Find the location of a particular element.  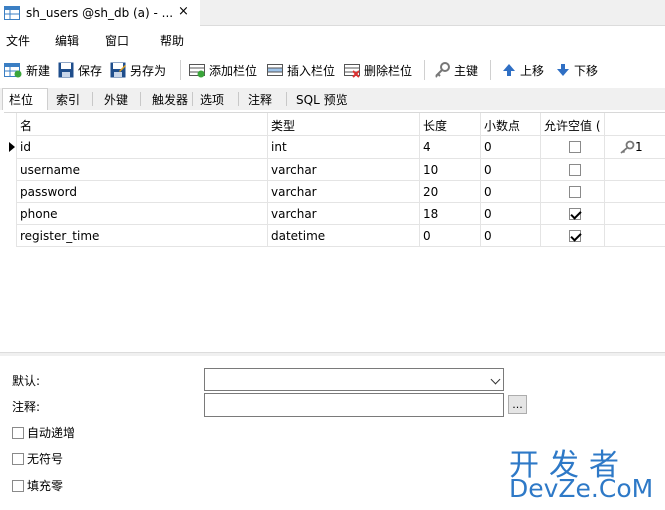

new-label: 新建 is located at coordinates (38, 70).